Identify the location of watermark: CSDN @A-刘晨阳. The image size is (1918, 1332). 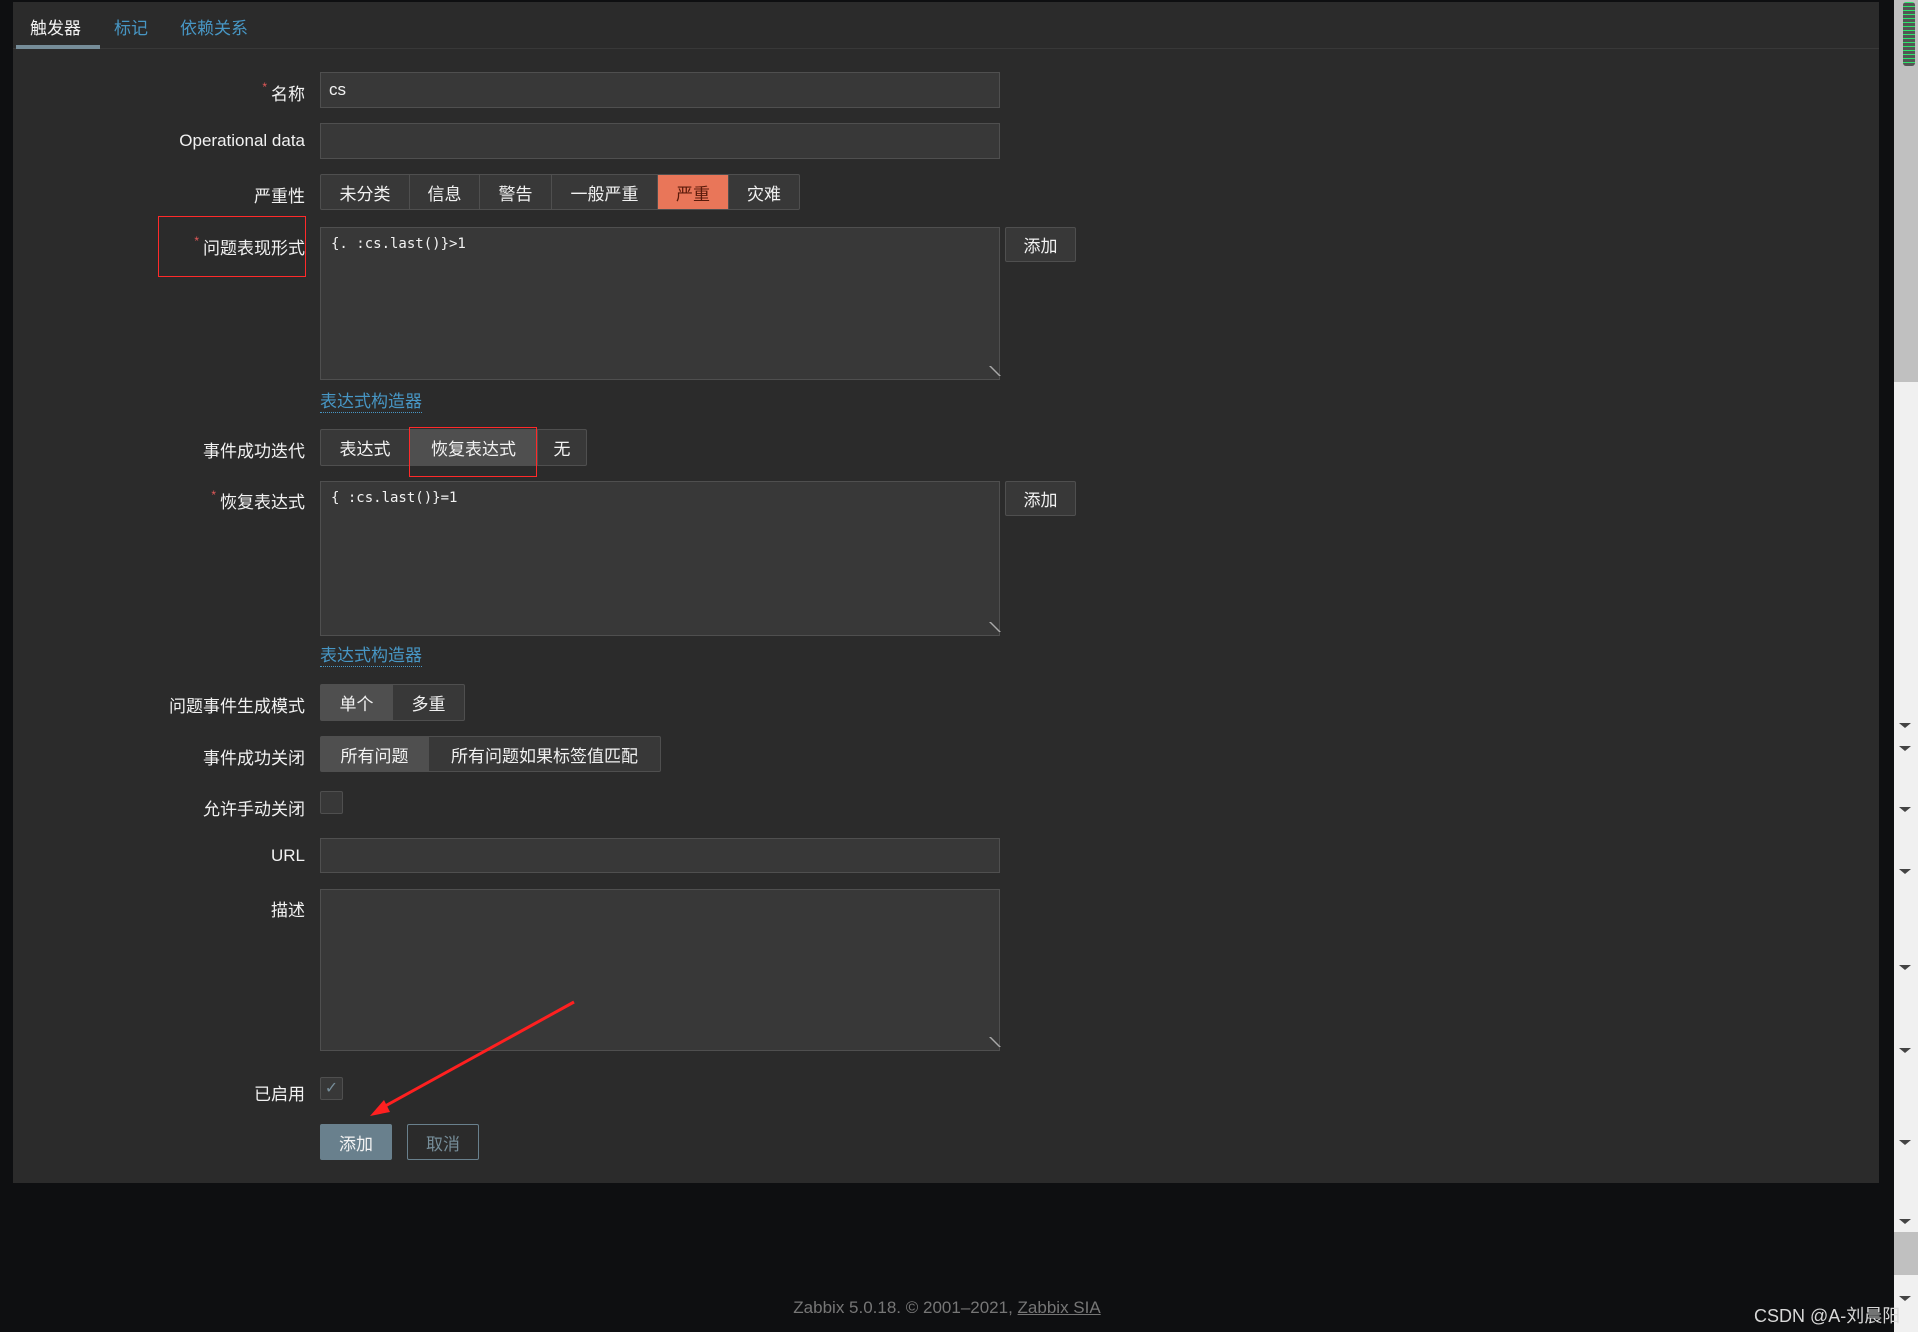
(1827, 1316).